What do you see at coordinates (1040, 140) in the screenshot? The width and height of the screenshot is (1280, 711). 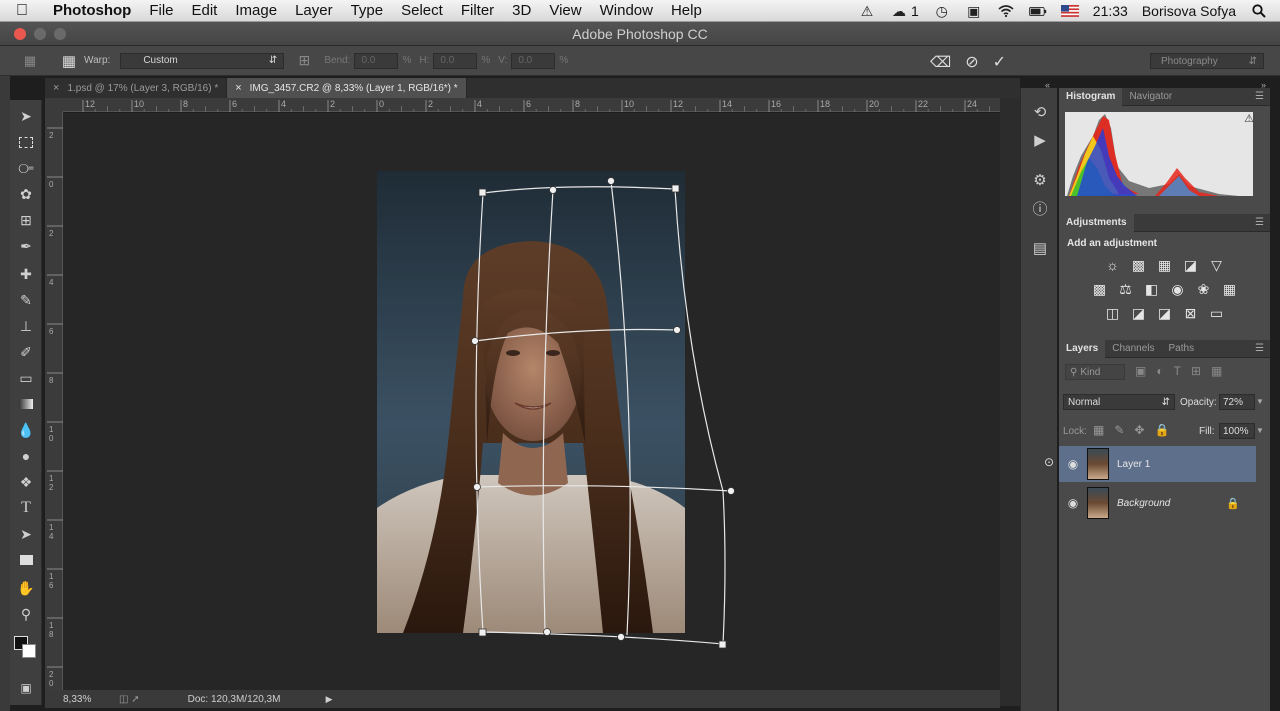 I see `actions-panel-icon: ▶` at bounding box center [1040, 140].